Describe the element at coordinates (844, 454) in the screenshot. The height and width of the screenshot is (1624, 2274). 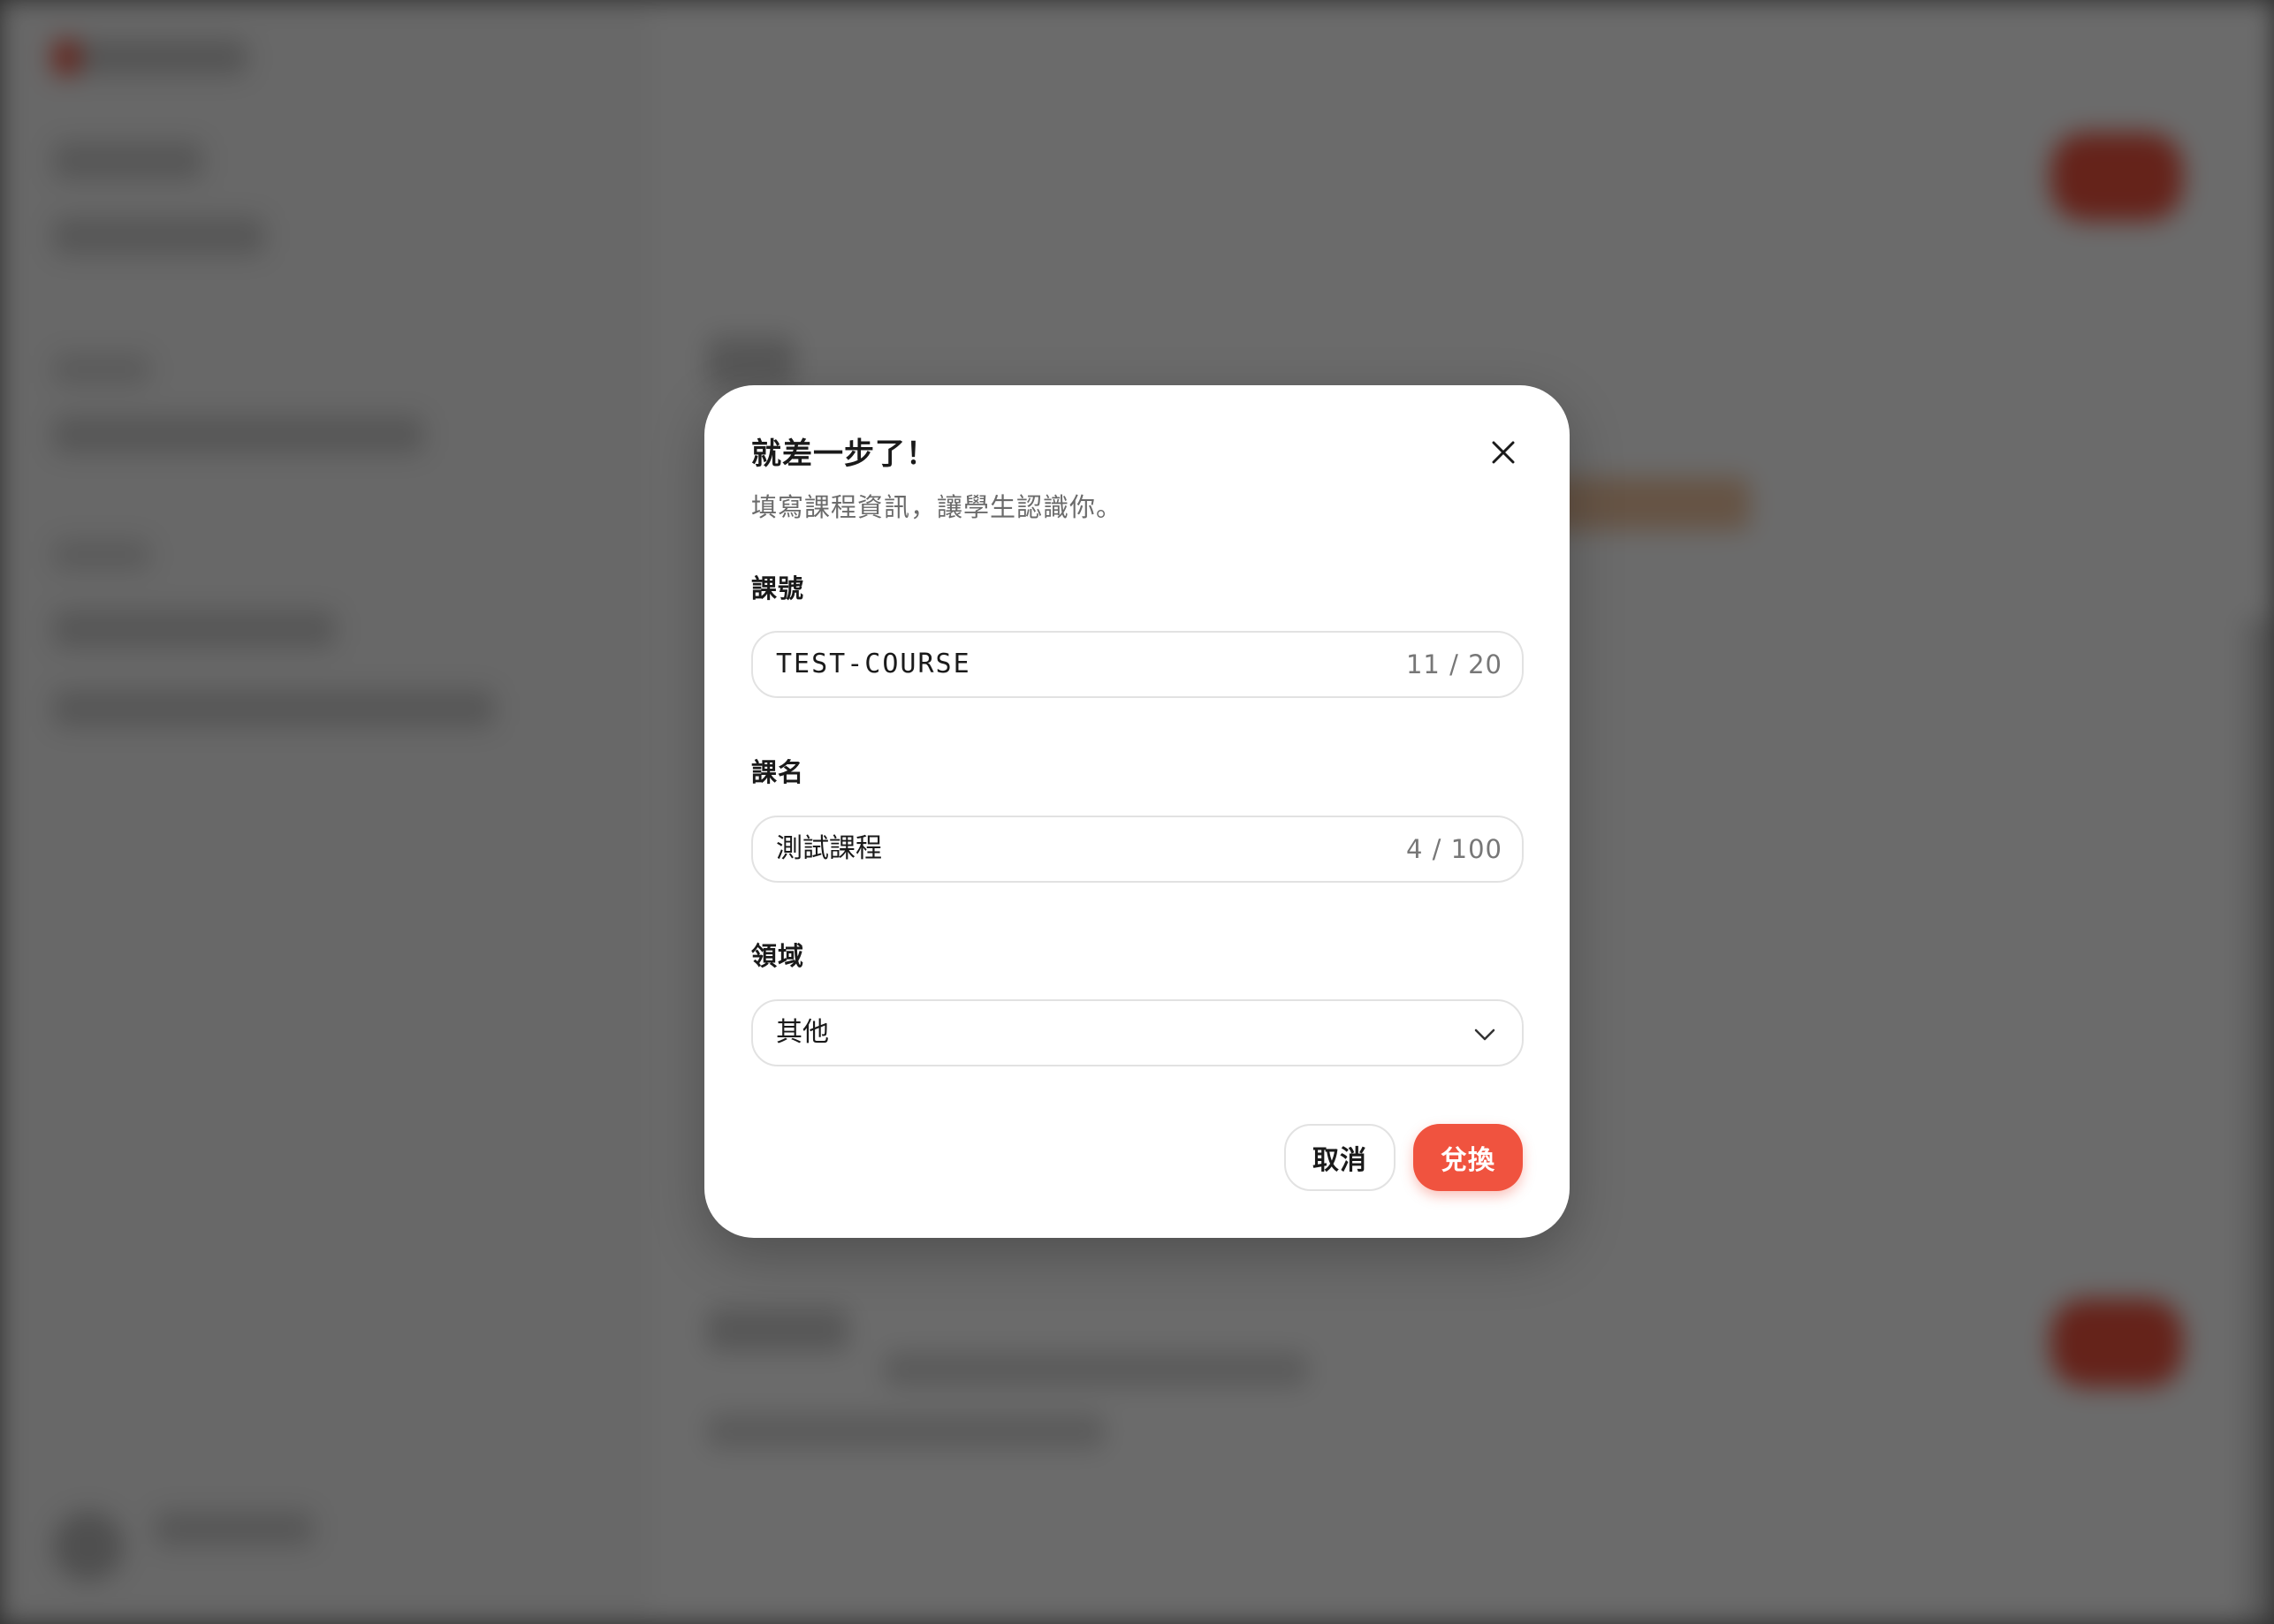
I see `dialog-title: 就差一步了！` at that location.